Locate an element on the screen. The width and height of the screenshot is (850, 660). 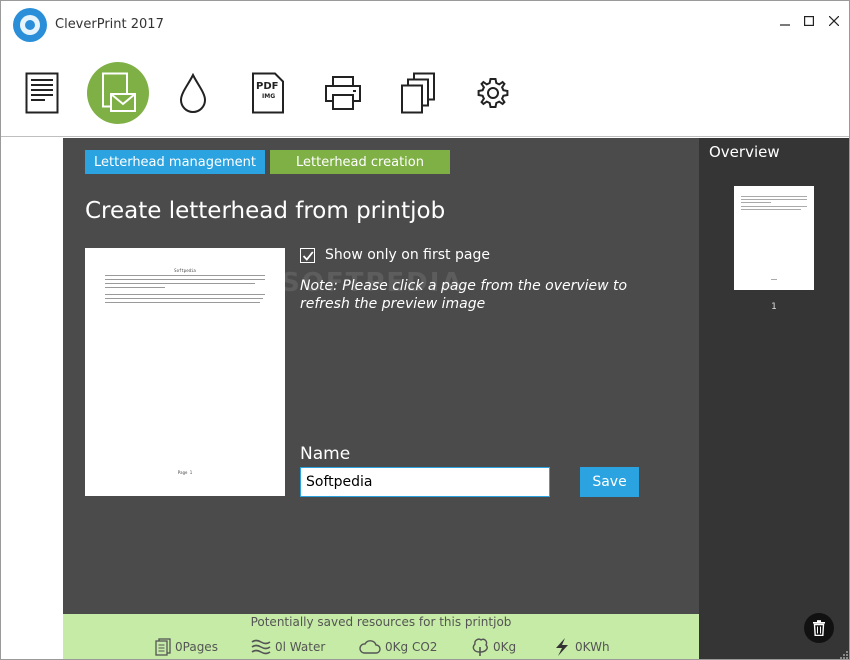
copies-icon is located at coordinates (418, 93).